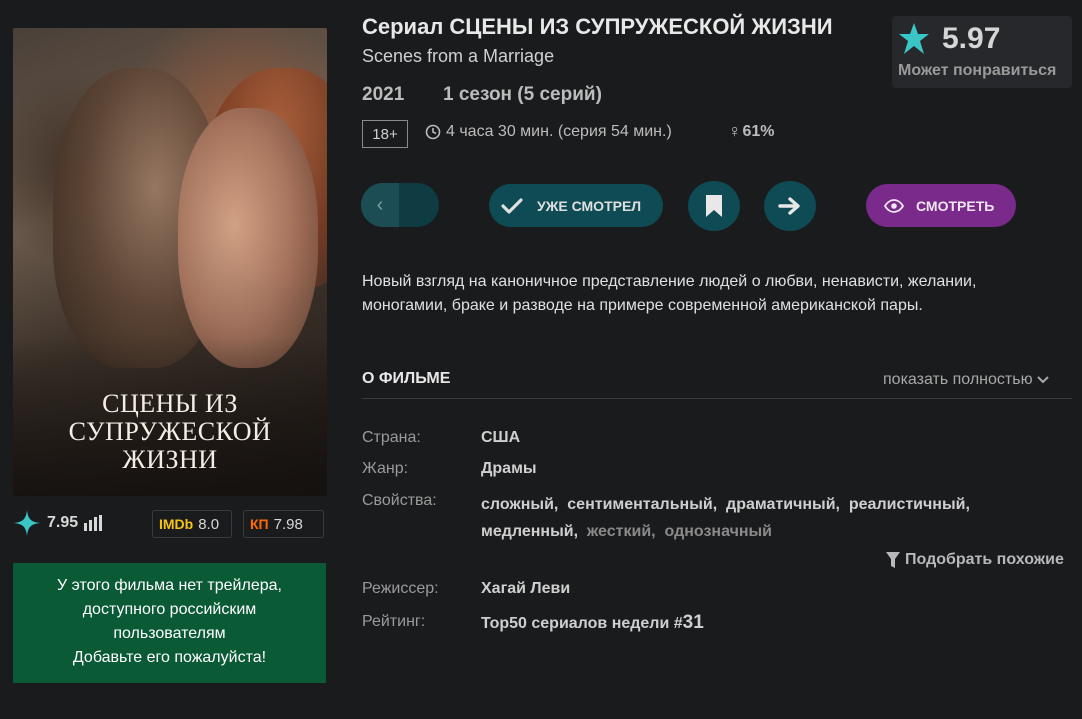 The height and width of the screenshot is (719, 1082). What do you see at coordinates (1042, 380) in the screenshot?
I see `chevron-down-icon` at bounding box center [1042, 380].